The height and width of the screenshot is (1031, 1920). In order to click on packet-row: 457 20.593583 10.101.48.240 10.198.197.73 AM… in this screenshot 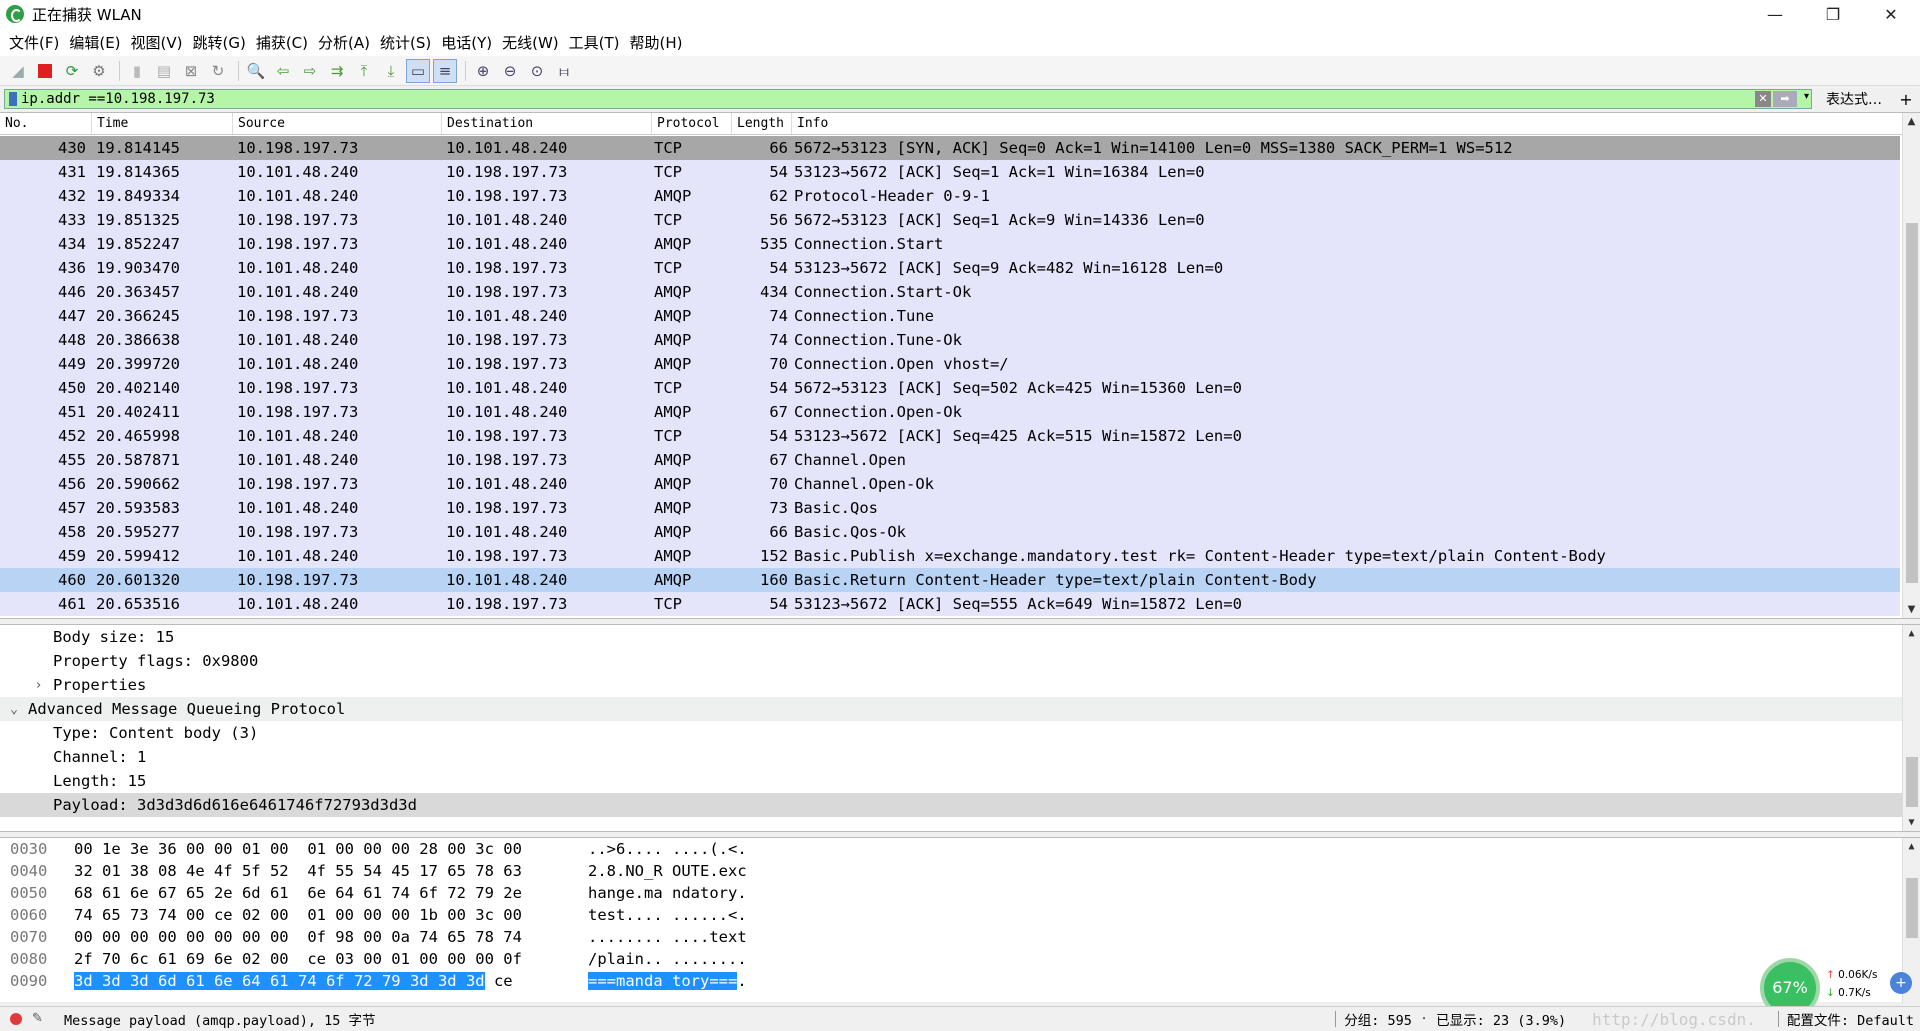, I will do `click(950, 508)`.